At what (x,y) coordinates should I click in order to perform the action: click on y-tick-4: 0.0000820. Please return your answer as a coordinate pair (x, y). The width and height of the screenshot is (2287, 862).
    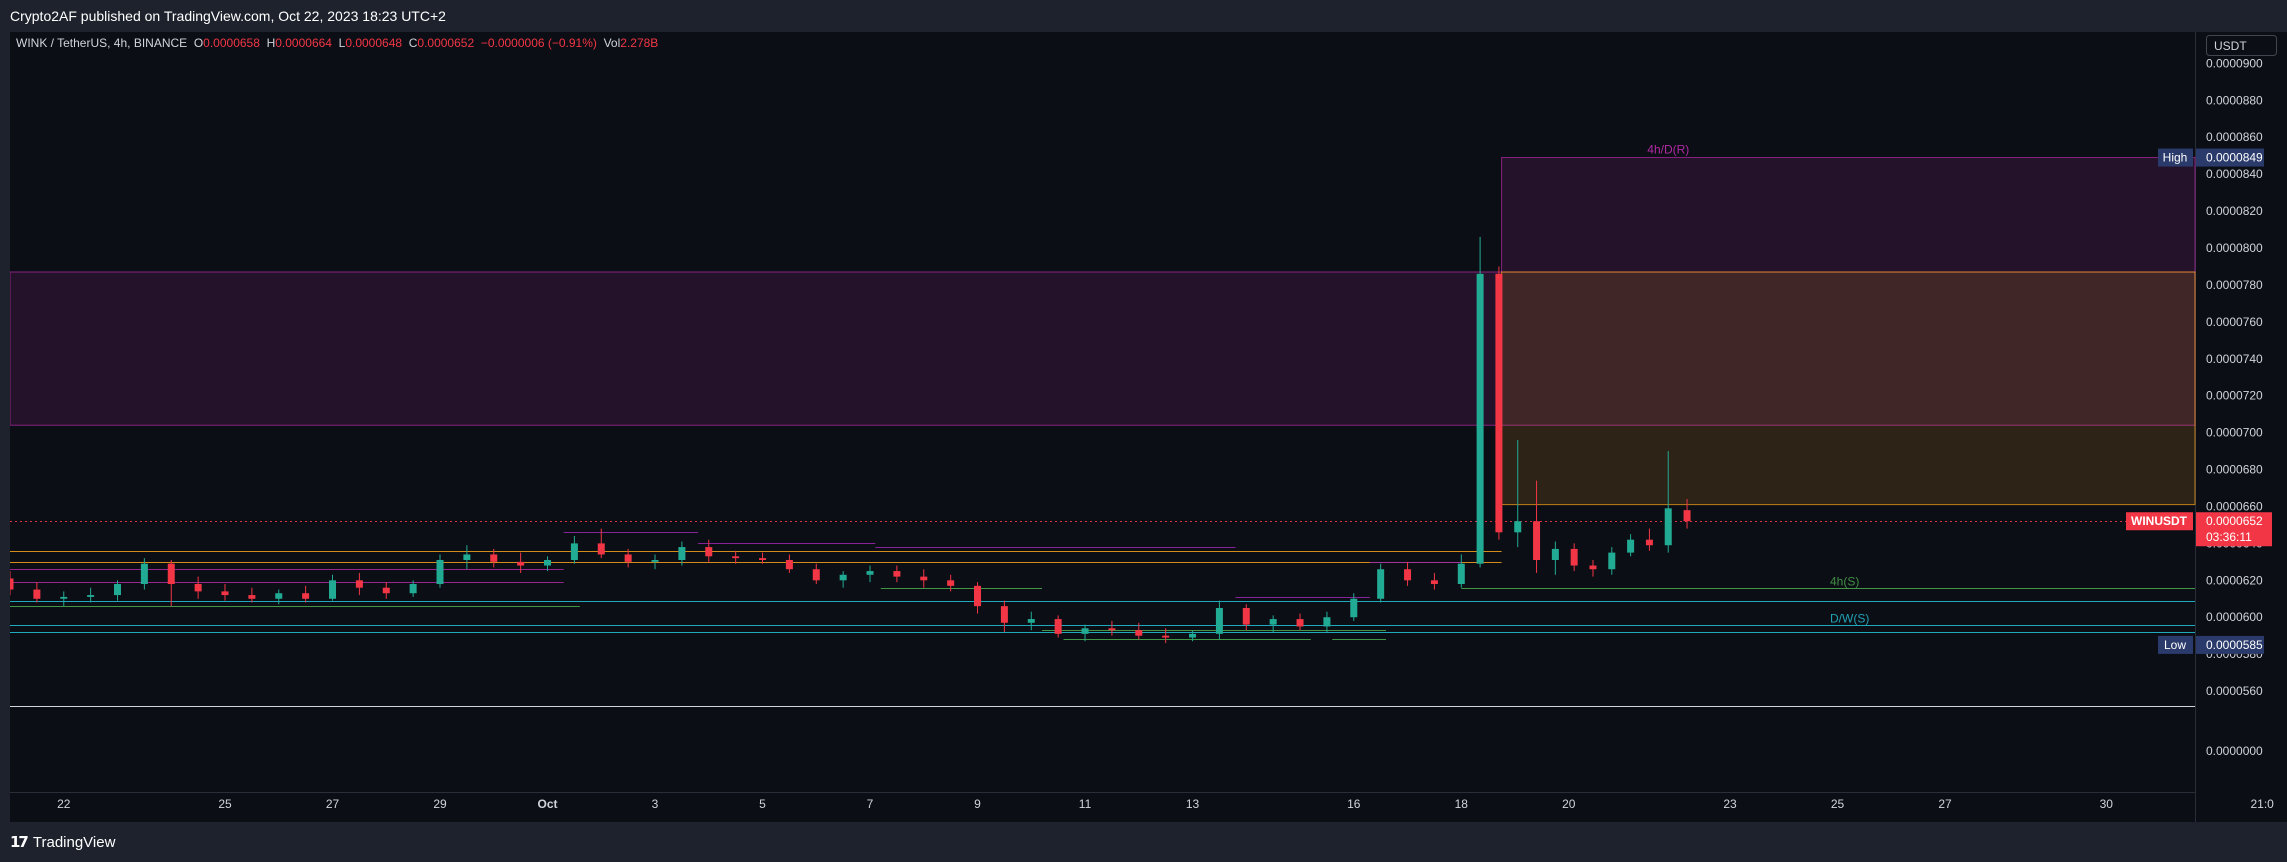
    Looking at the image, I should click on (2234, 211).